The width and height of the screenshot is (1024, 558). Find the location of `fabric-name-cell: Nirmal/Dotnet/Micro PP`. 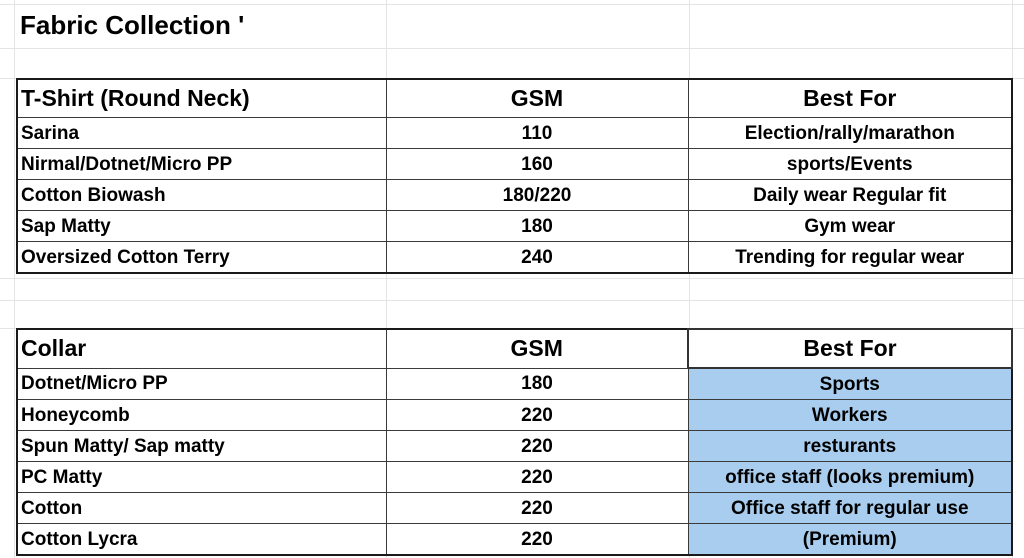

fabric-name-cell: Nirmal/Dotnet/Micro PP is located at coordinates (201, 164).